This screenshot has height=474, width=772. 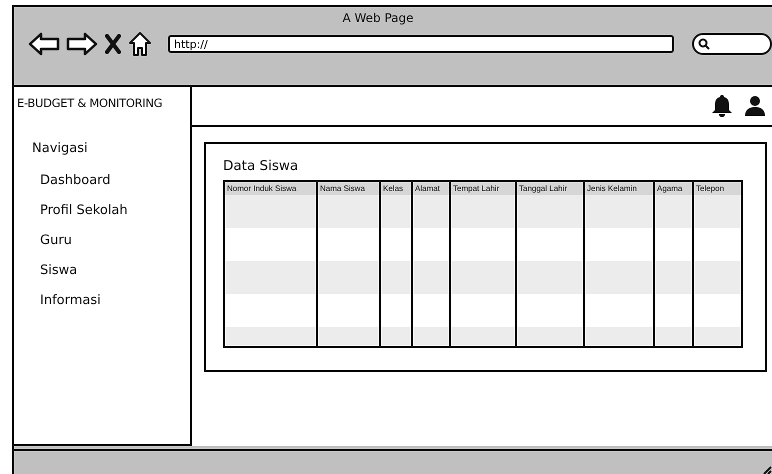 I want to click on column-header: Tempat Lahir, so click(x=483, y=188).